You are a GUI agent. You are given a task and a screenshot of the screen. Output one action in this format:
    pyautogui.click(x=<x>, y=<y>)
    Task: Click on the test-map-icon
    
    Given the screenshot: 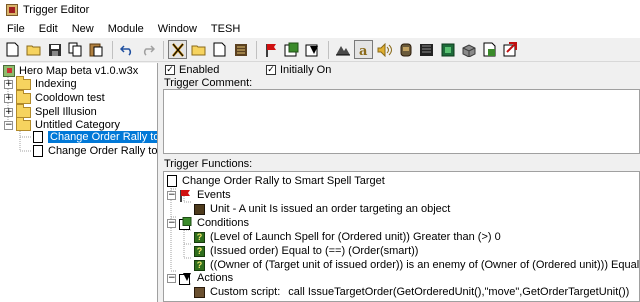 What is the action you would take?
    pyautogui.click(x=510, y=49)
    